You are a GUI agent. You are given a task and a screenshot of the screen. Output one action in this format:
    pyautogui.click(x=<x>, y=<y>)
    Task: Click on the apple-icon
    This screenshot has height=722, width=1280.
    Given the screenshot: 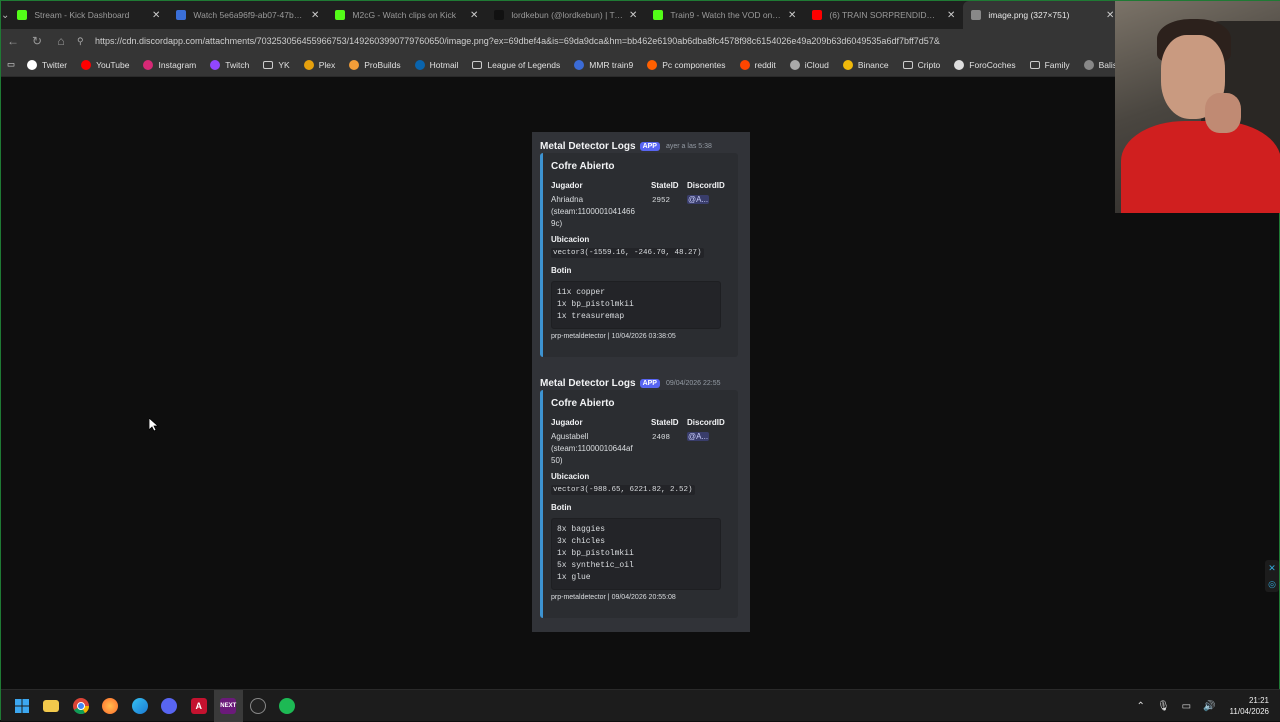 What is the action you would take?
    pyautogui.click(x=794, y=64)
    